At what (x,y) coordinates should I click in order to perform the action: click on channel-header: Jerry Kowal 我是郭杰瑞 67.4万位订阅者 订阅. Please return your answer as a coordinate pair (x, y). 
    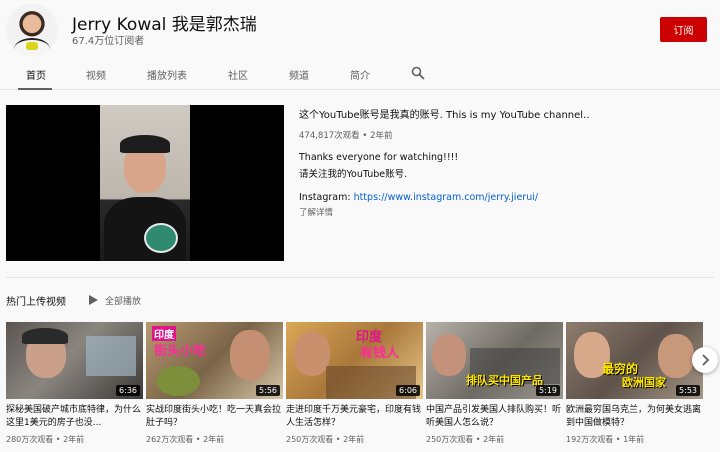
    Looking at the image, I should click on (360, 30).